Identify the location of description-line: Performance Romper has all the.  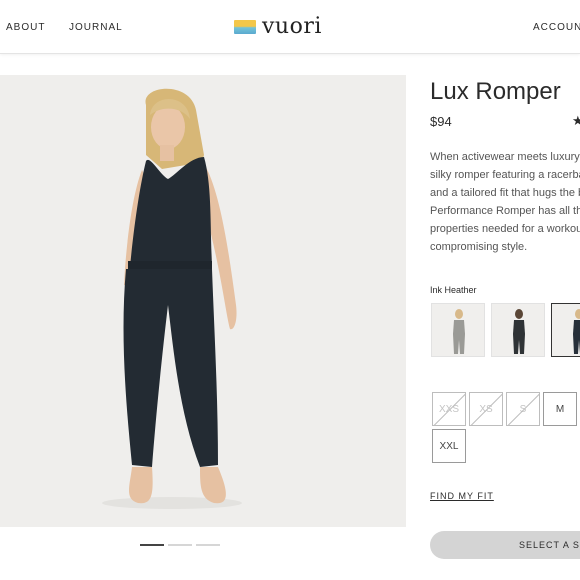
(505, 211).